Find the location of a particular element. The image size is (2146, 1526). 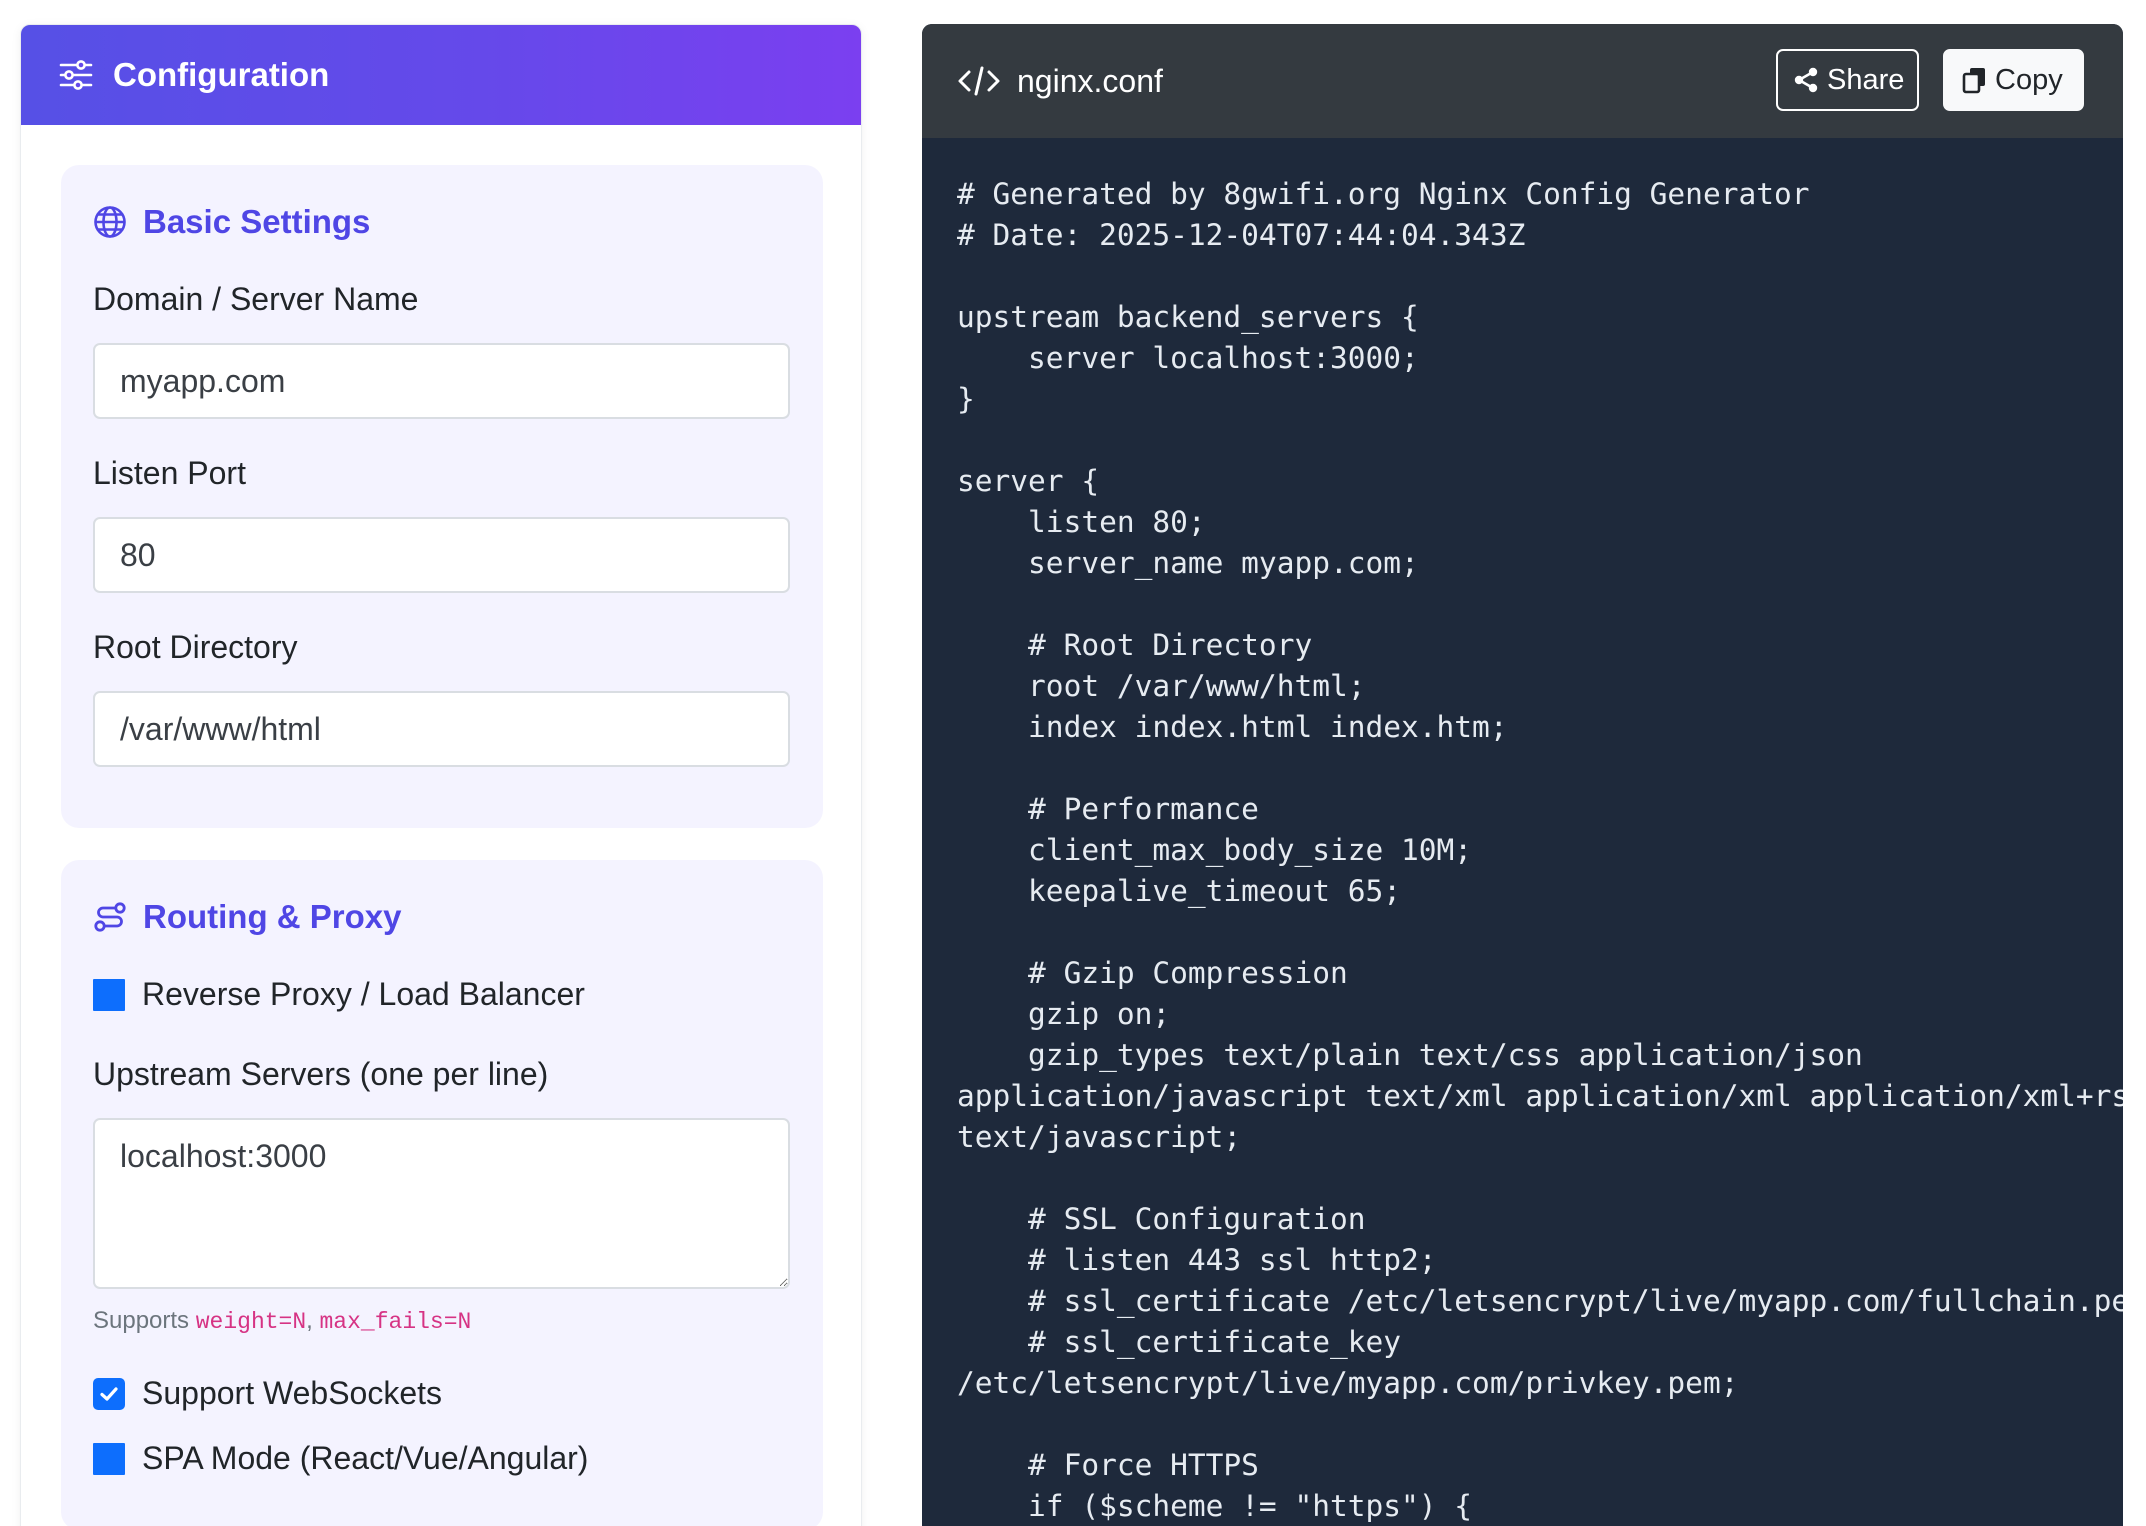

copy-button: Copy is located at coordinates (2013, 80).